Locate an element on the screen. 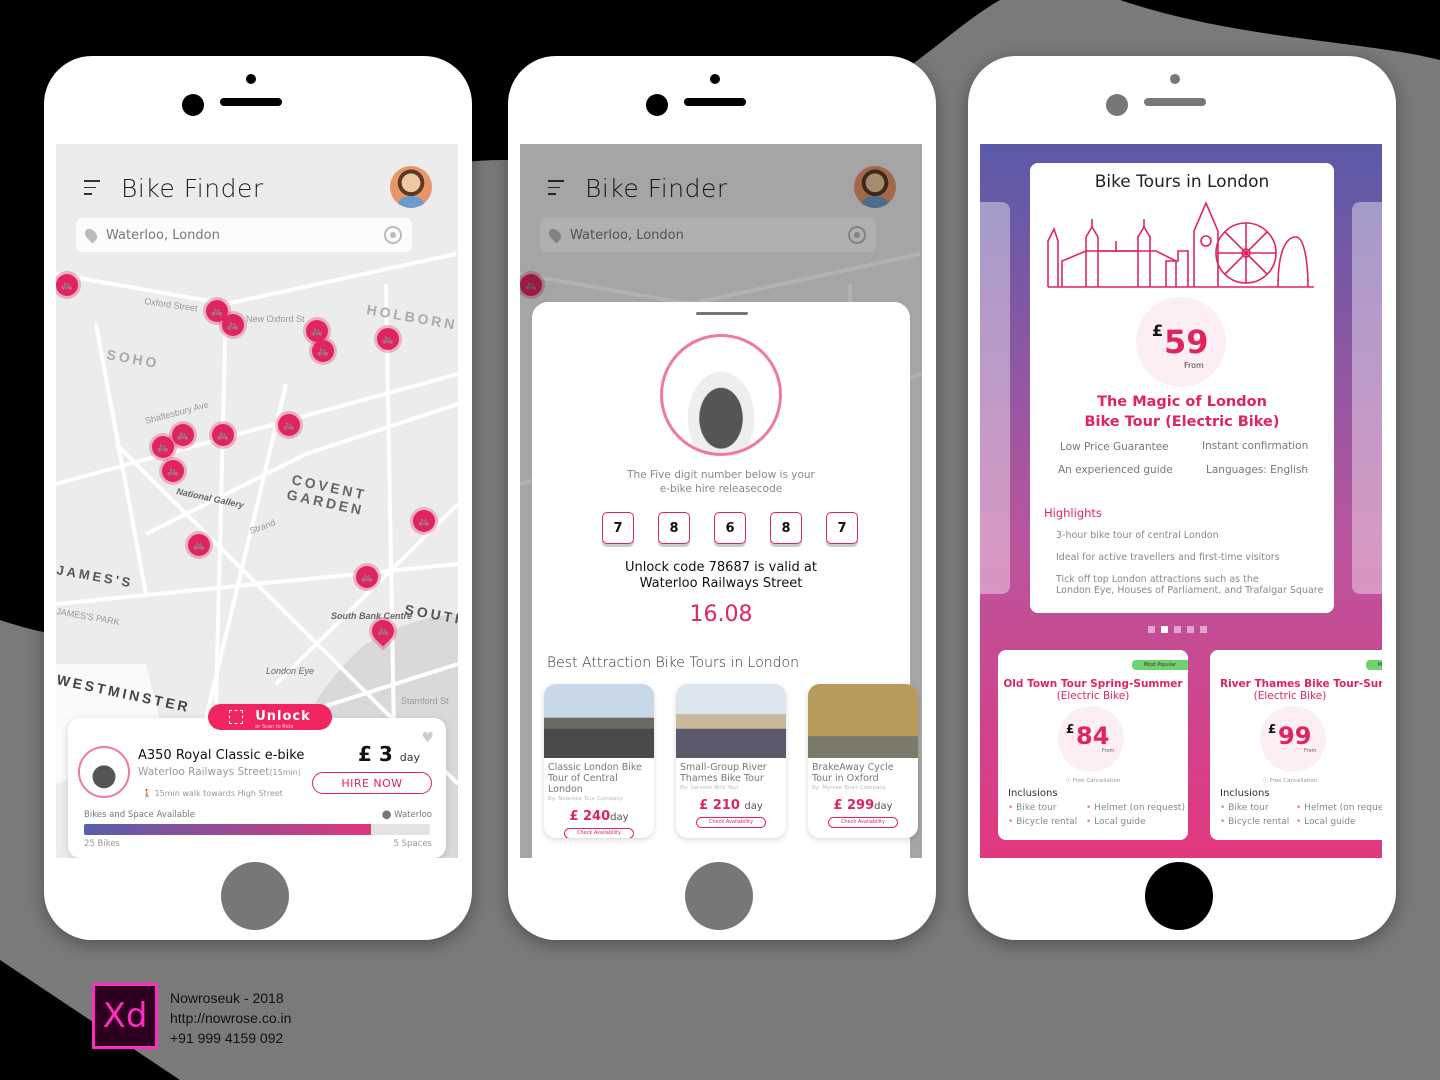 The image size is (1440, 1080). app-title: Bike Finder is located at coordinates (192, 188).